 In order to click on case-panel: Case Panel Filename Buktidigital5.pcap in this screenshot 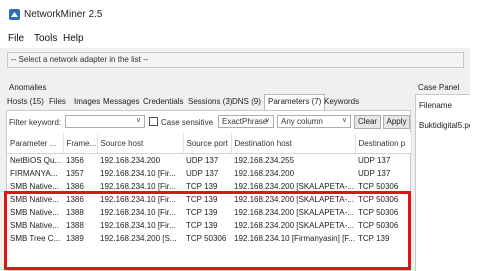, I will do `click(442, 175)`.